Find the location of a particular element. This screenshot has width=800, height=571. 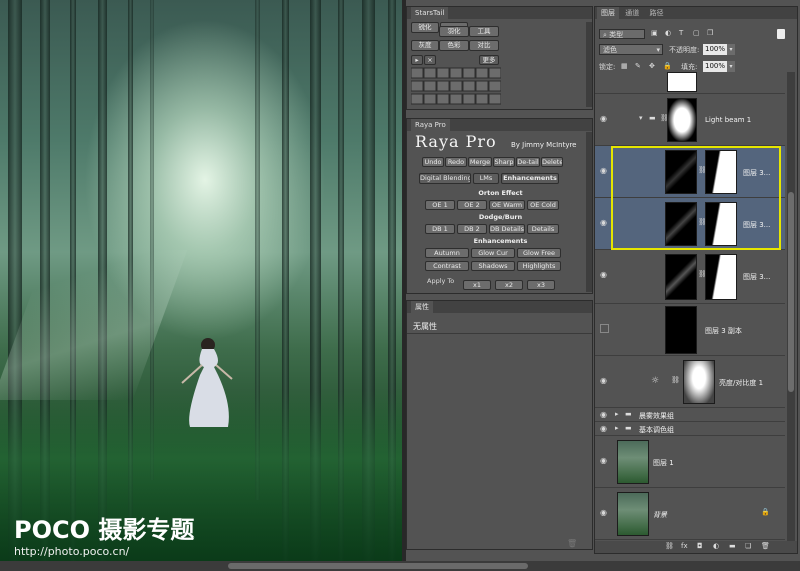

more-button: 更多 is located at coordinates (489, 60).